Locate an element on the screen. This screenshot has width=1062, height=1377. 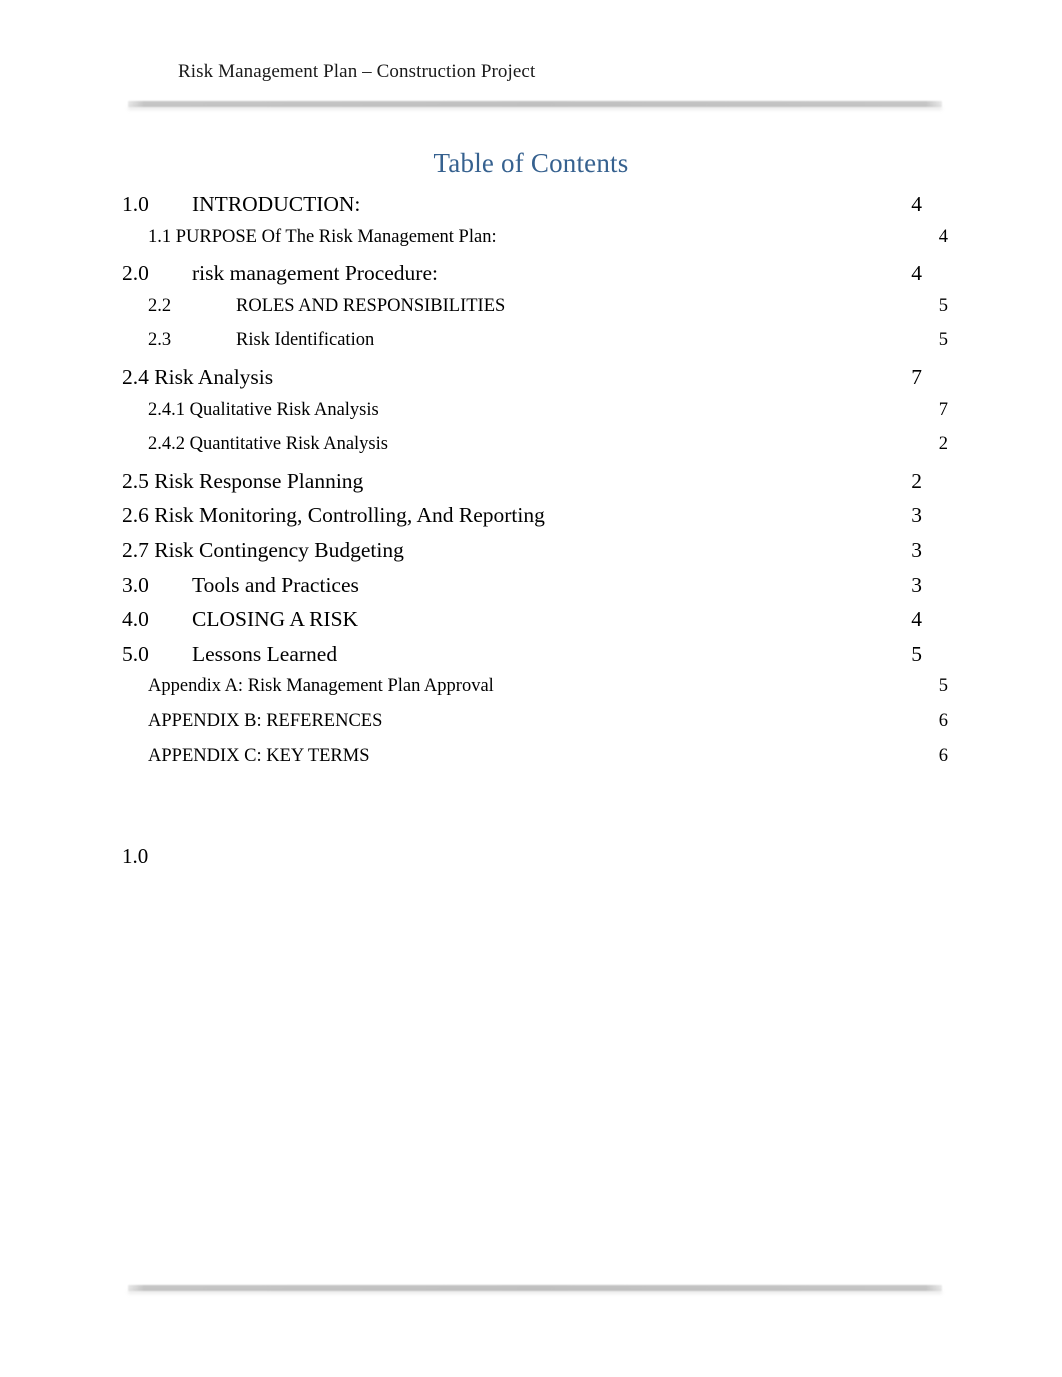
header-divider-shadow is located at coordinates (535, 109).